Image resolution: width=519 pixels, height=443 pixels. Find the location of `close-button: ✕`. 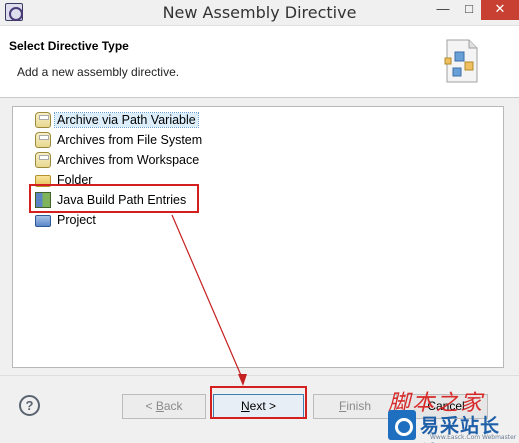

close-button: ✕ is located at coordinates (500, 10).